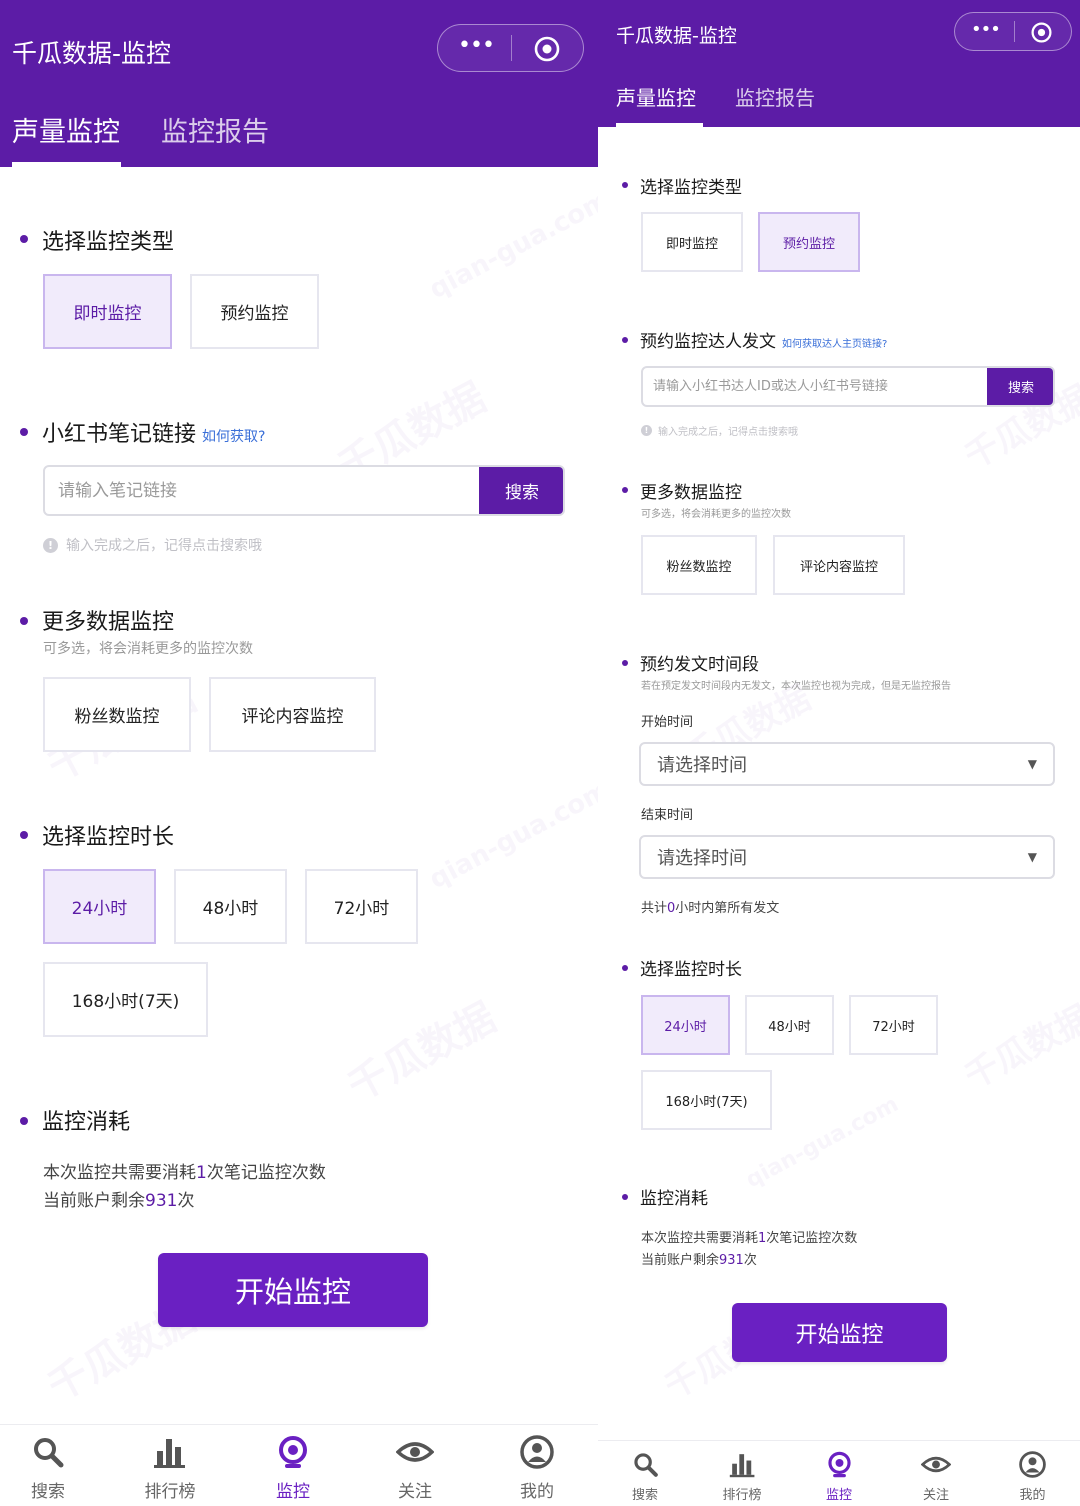  I want to click on tabbar-label: 监控, so click(293, 1492).